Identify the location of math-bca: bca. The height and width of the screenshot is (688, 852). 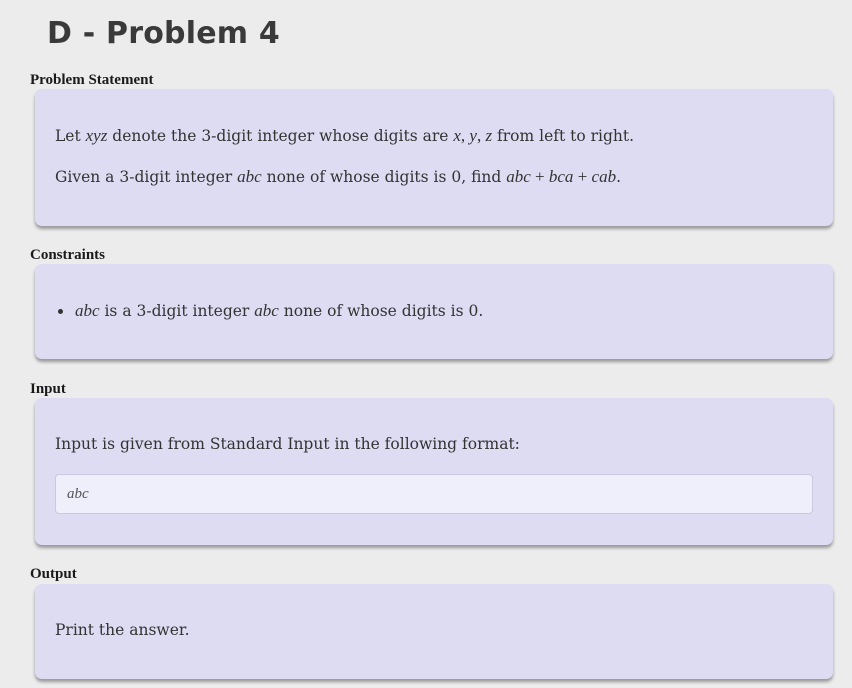
(561, 176).